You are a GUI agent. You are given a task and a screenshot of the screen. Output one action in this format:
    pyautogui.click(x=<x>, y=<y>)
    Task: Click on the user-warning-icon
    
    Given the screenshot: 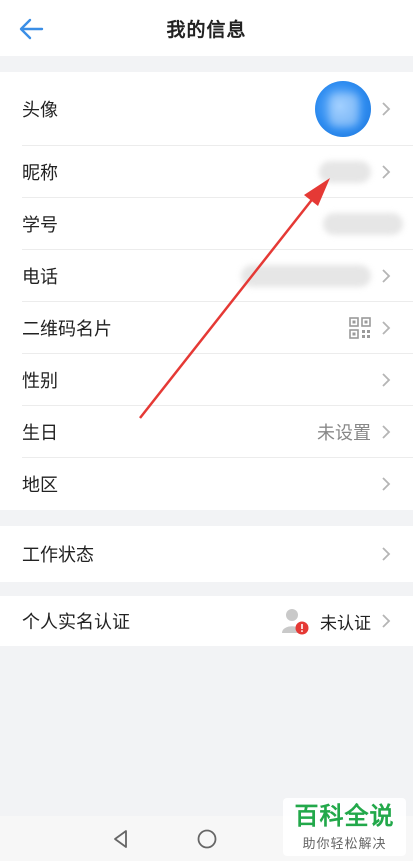 What is the action you would take?
    pyautogui.click(x=295, y=622)
    